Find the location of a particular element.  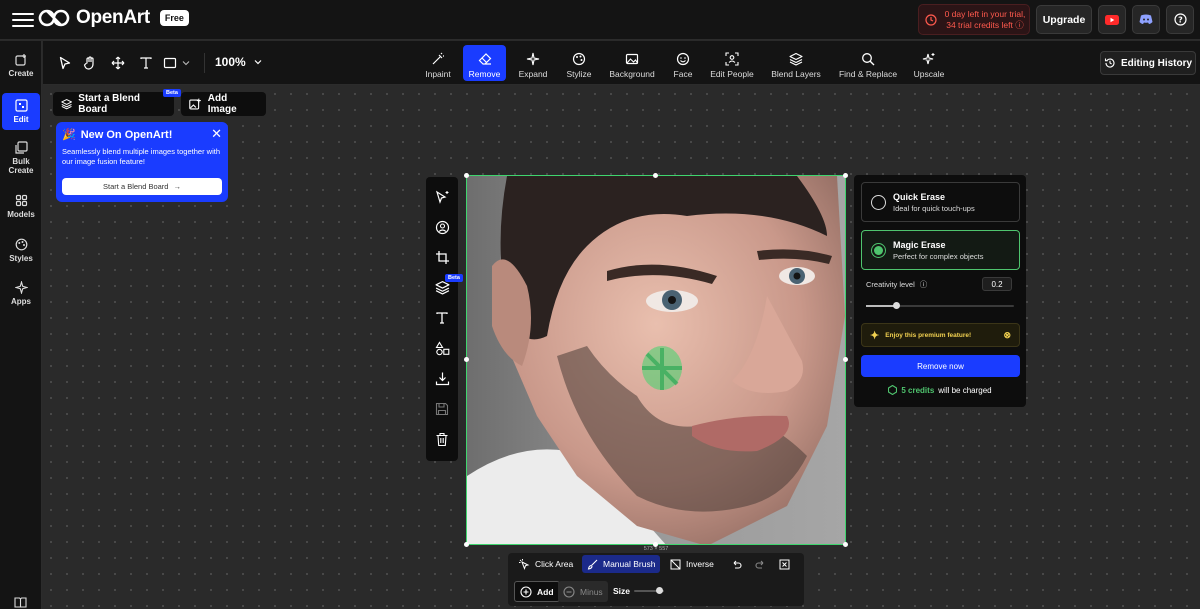

help-button: ? is located at coordinates (1180, 19).